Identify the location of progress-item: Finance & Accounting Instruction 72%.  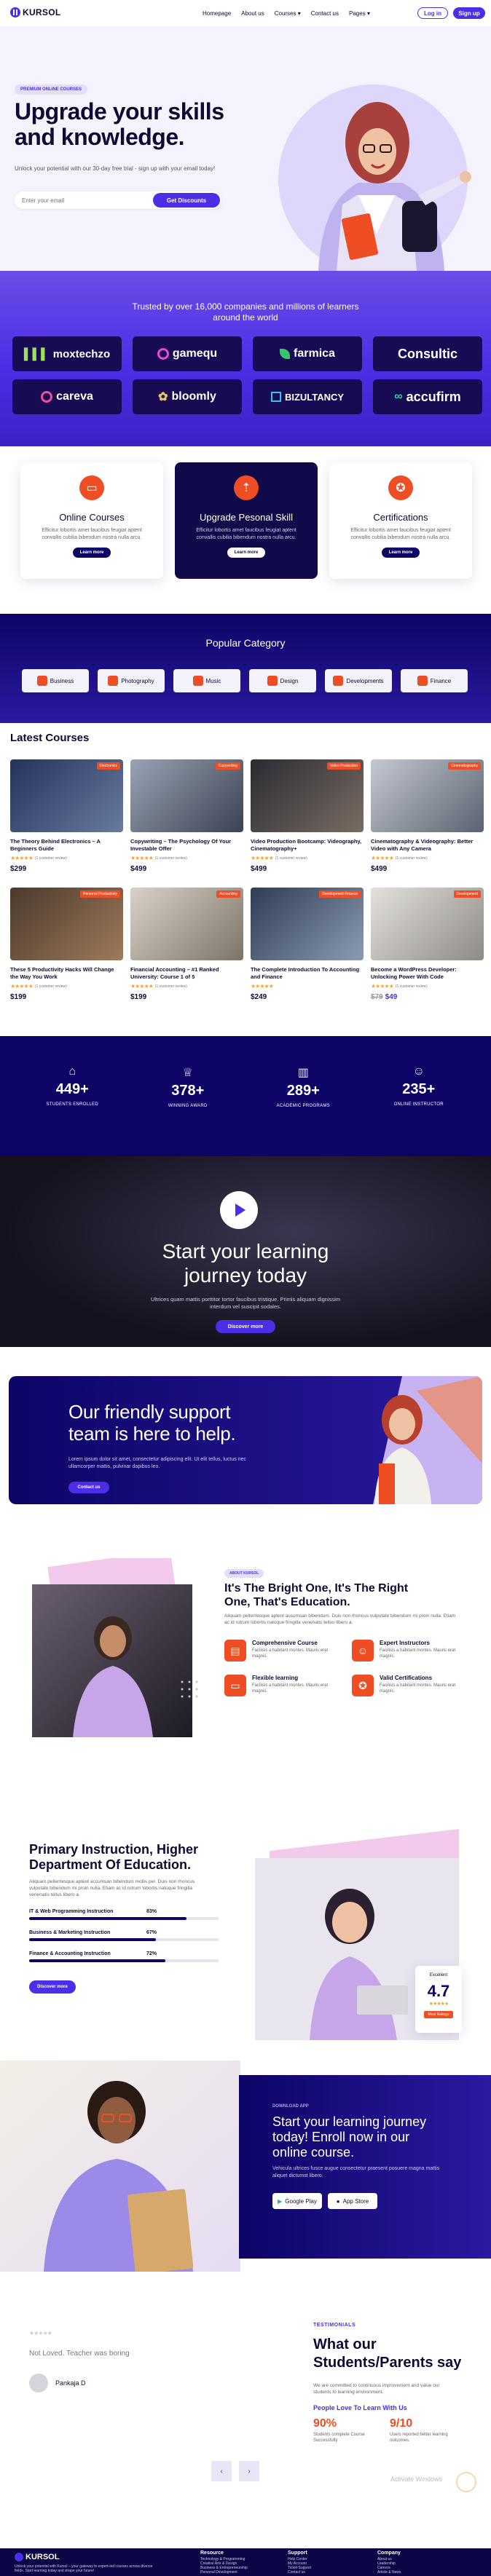
(124, 1956).